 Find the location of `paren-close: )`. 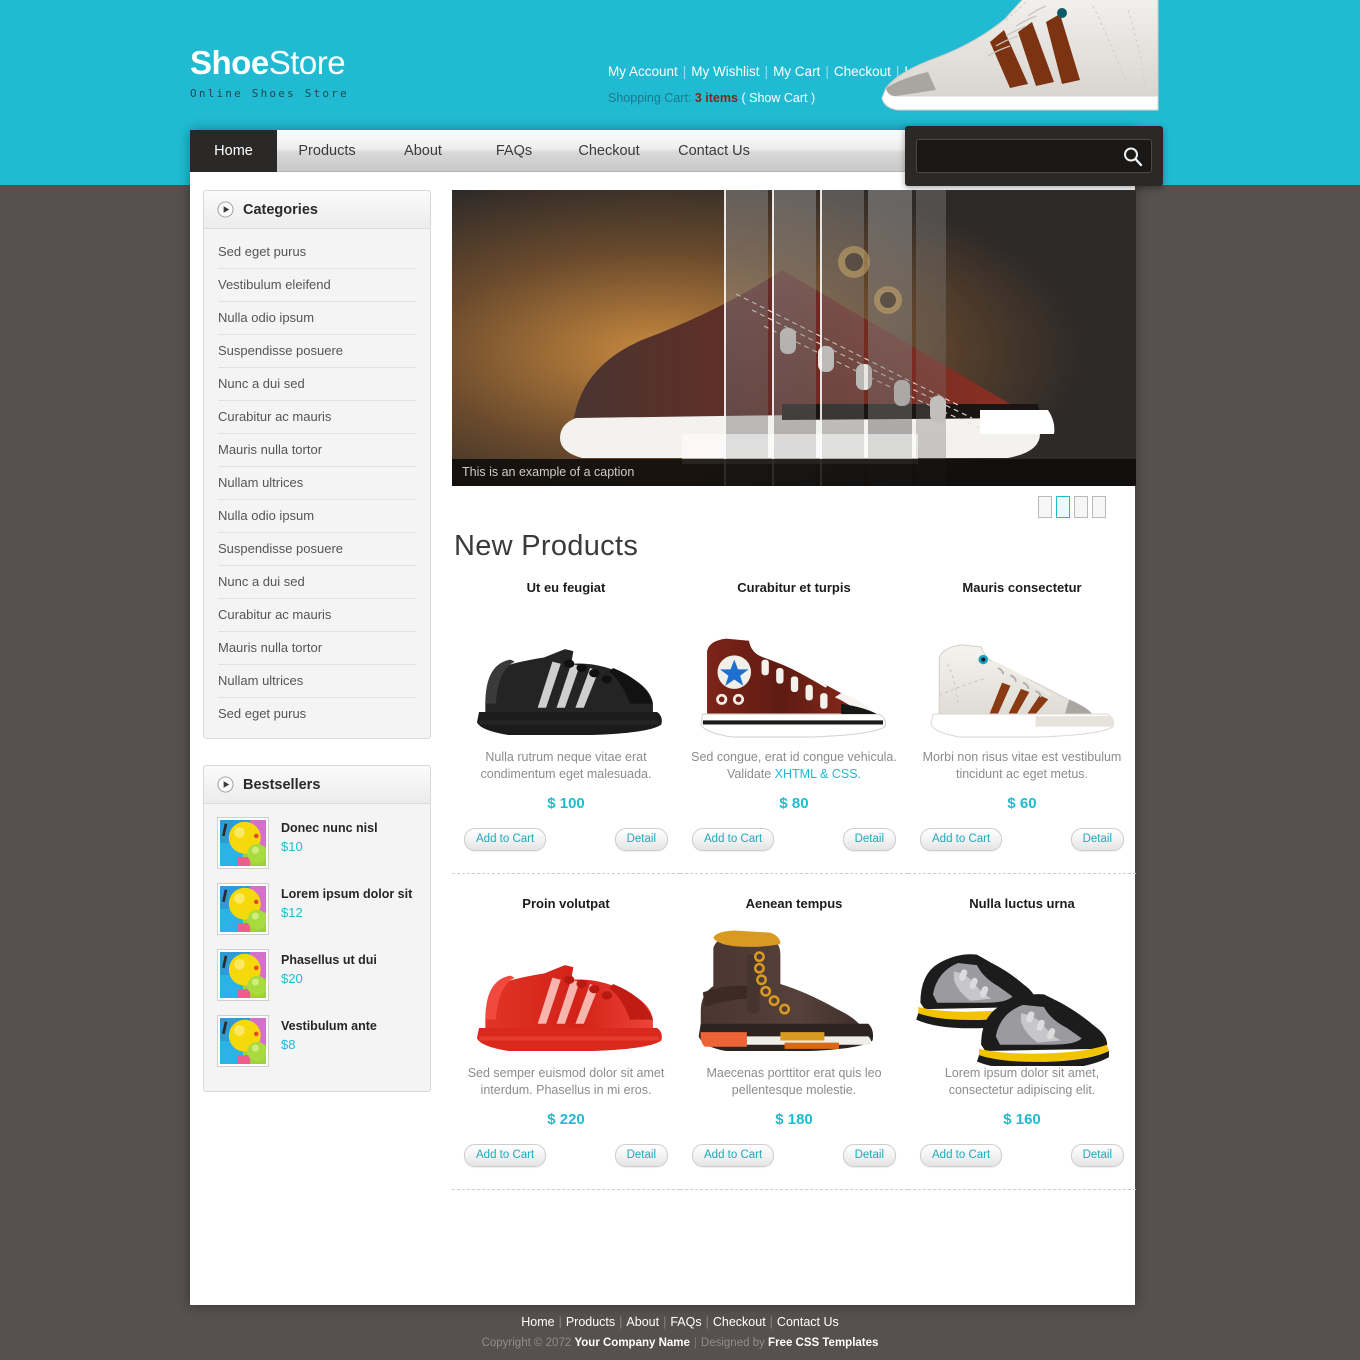

paren-close: ) is located at coordinates (813, 98).